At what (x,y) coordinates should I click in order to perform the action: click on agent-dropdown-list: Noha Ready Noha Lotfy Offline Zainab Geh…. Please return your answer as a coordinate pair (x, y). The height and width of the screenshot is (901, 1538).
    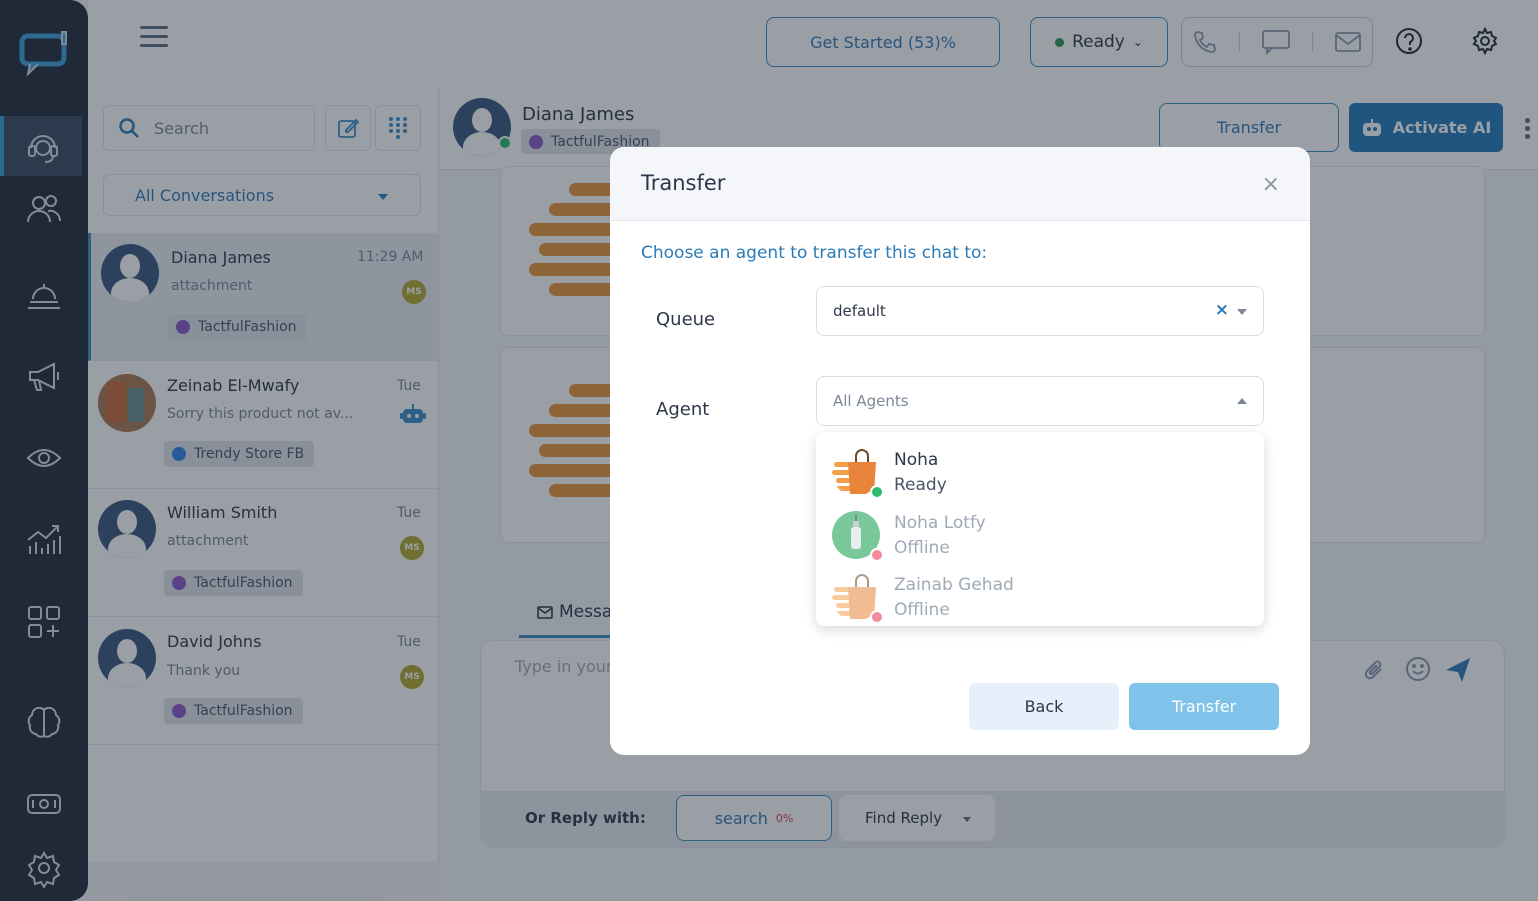
    Looking at the image, I should click on (1040, 529).